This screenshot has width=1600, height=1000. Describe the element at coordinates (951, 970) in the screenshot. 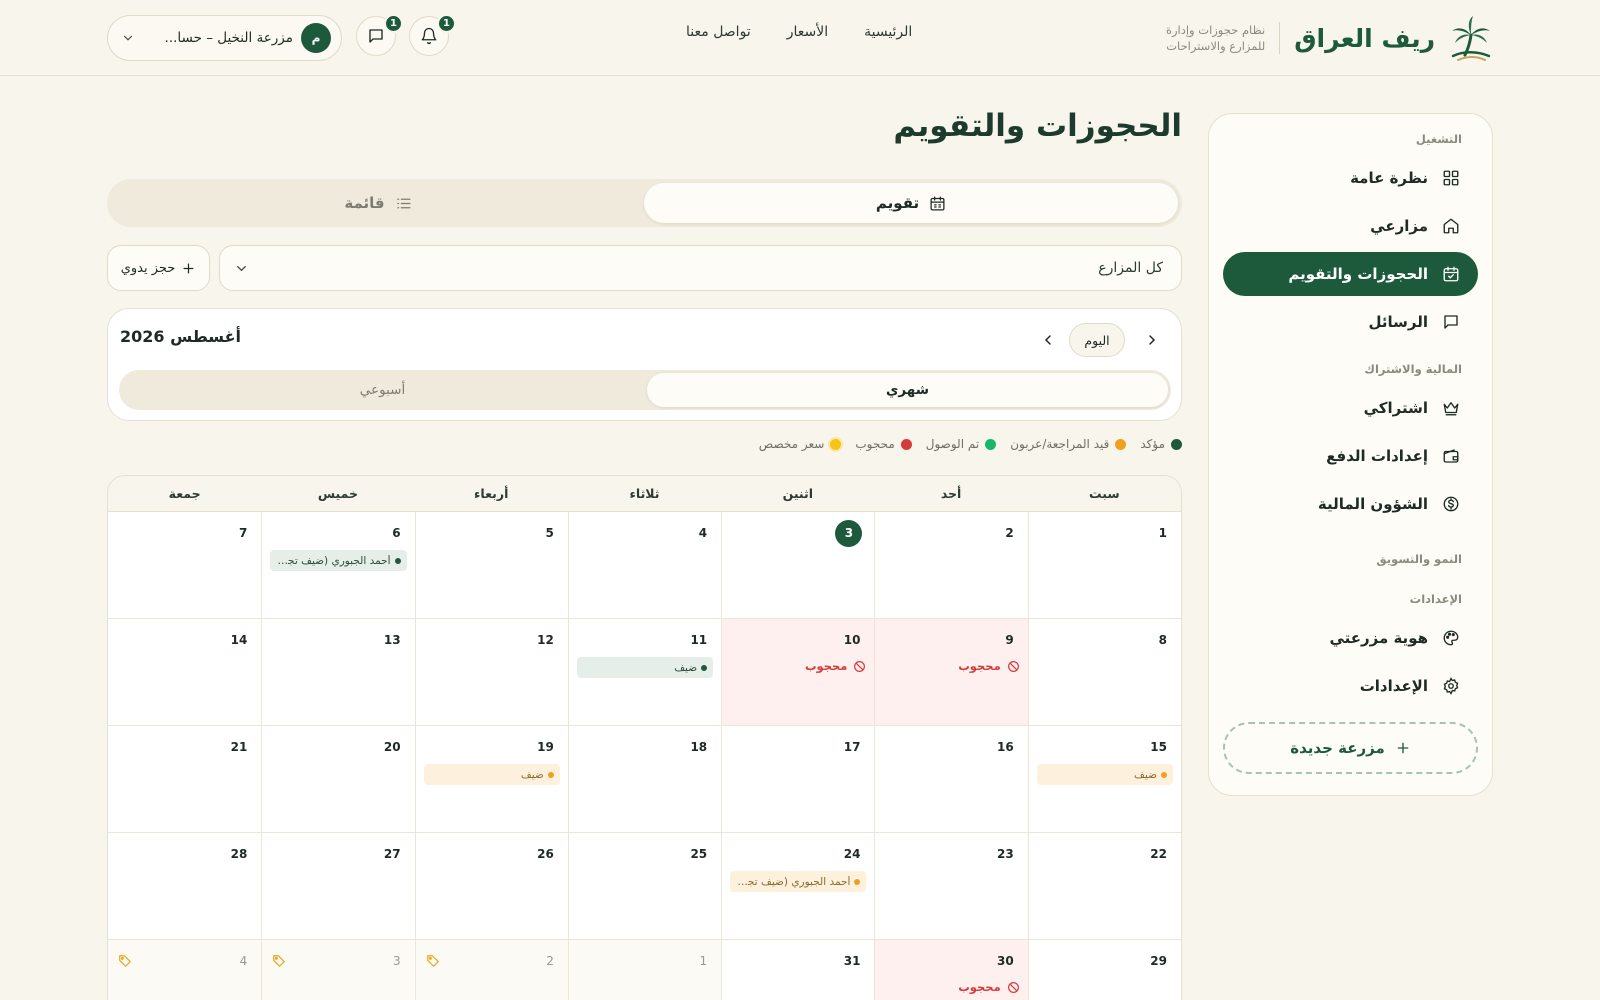

I see `calendar-day-cell: 30 محجوب` at that location.